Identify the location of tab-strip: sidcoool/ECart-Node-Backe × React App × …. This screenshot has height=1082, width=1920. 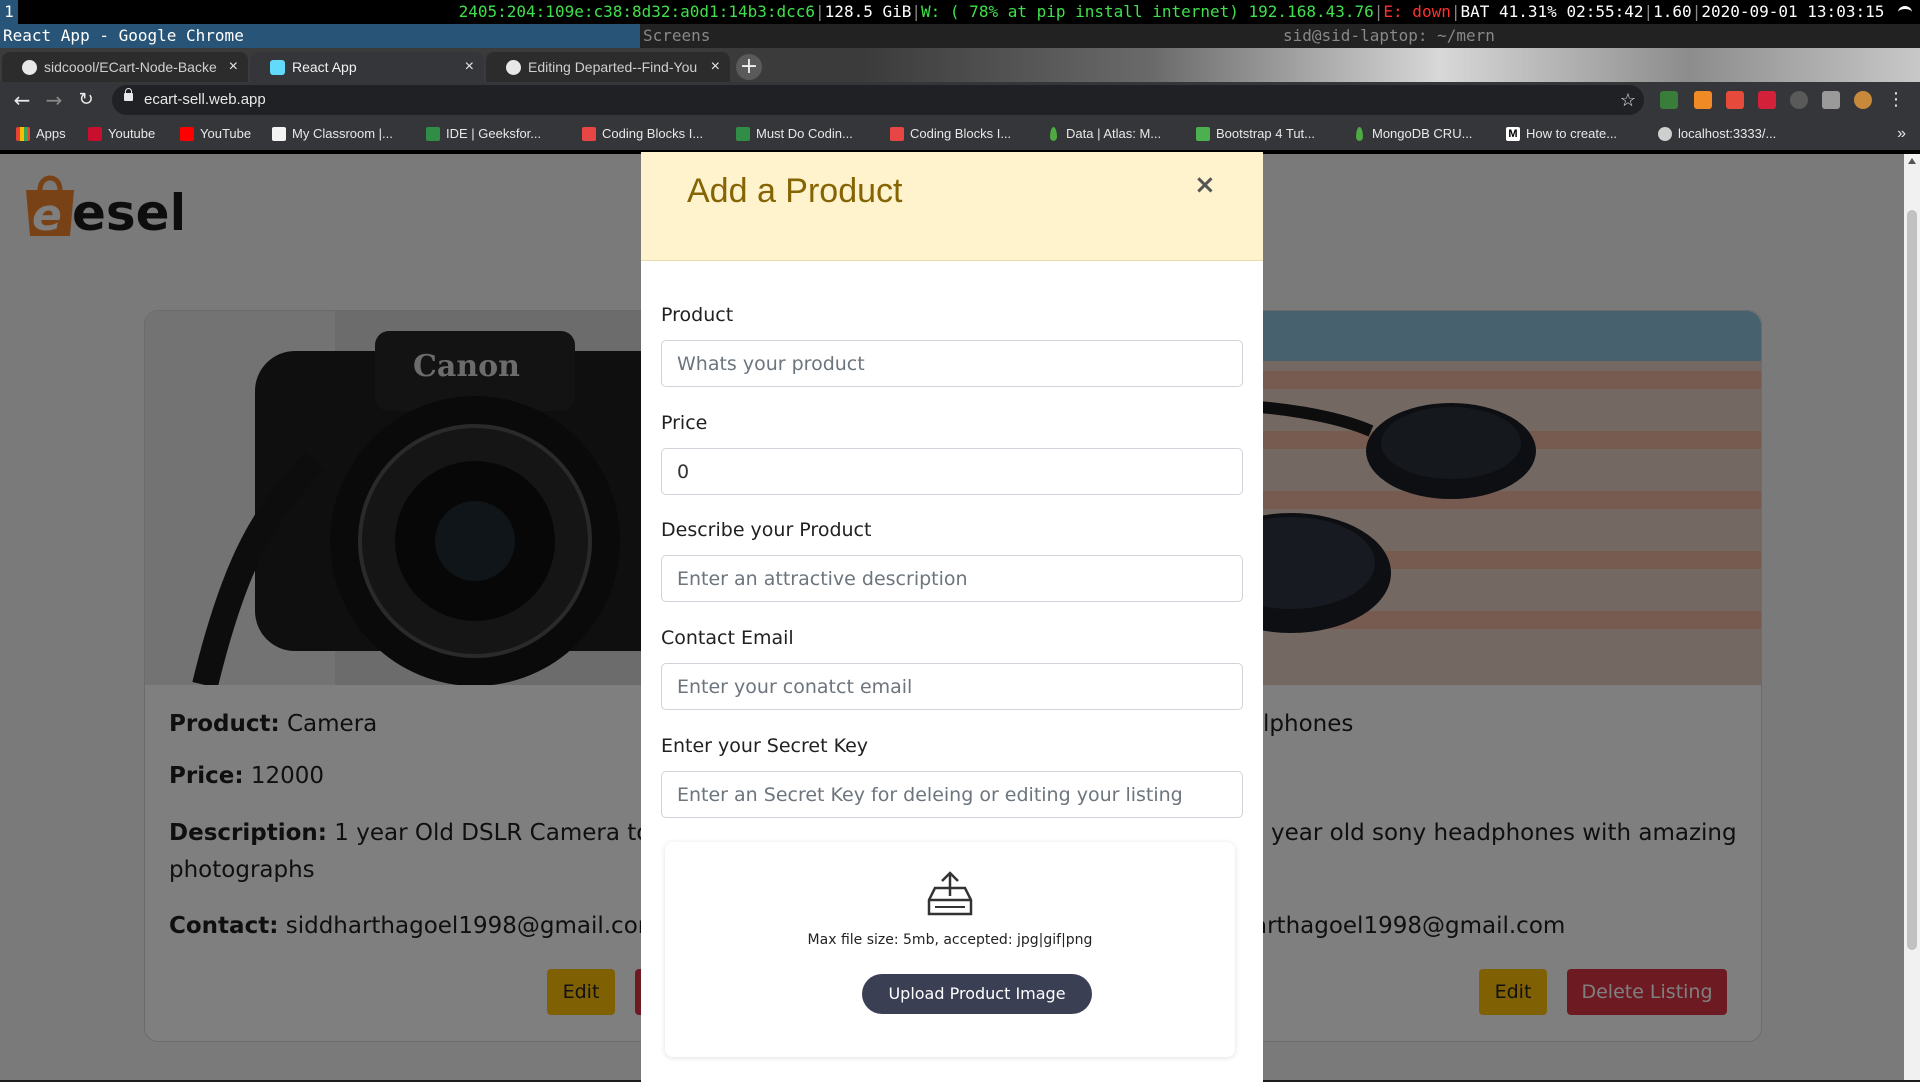
(960, 65).